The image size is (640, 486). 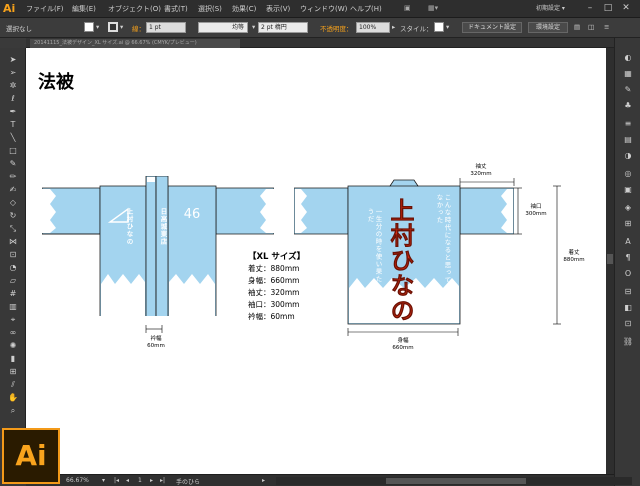 I want to click on artboard-number: 1, so click(x=140, y=480).